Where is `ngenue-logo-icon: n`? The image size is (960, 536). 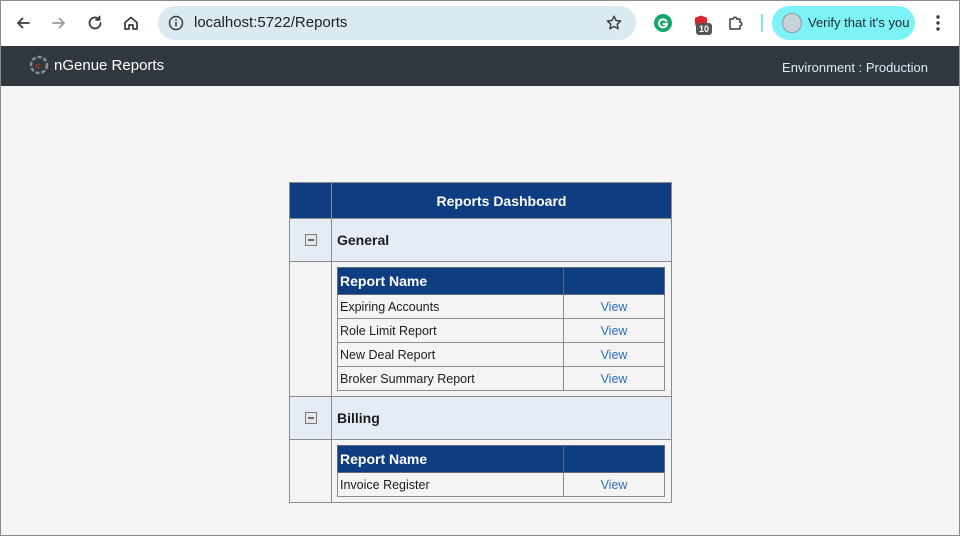
ngenue-logo-icon: n is located at coordinates (39, 65).